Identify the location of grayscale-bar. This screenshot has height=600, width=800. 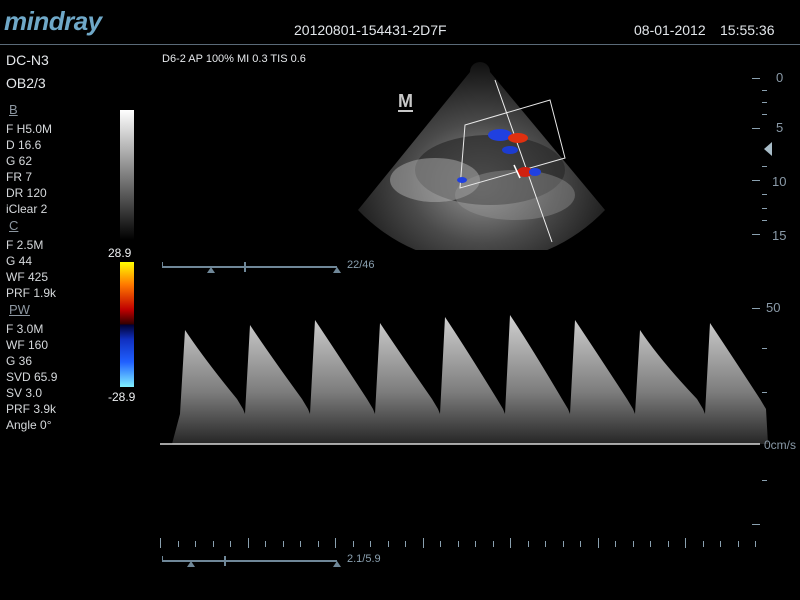
(127, 175).